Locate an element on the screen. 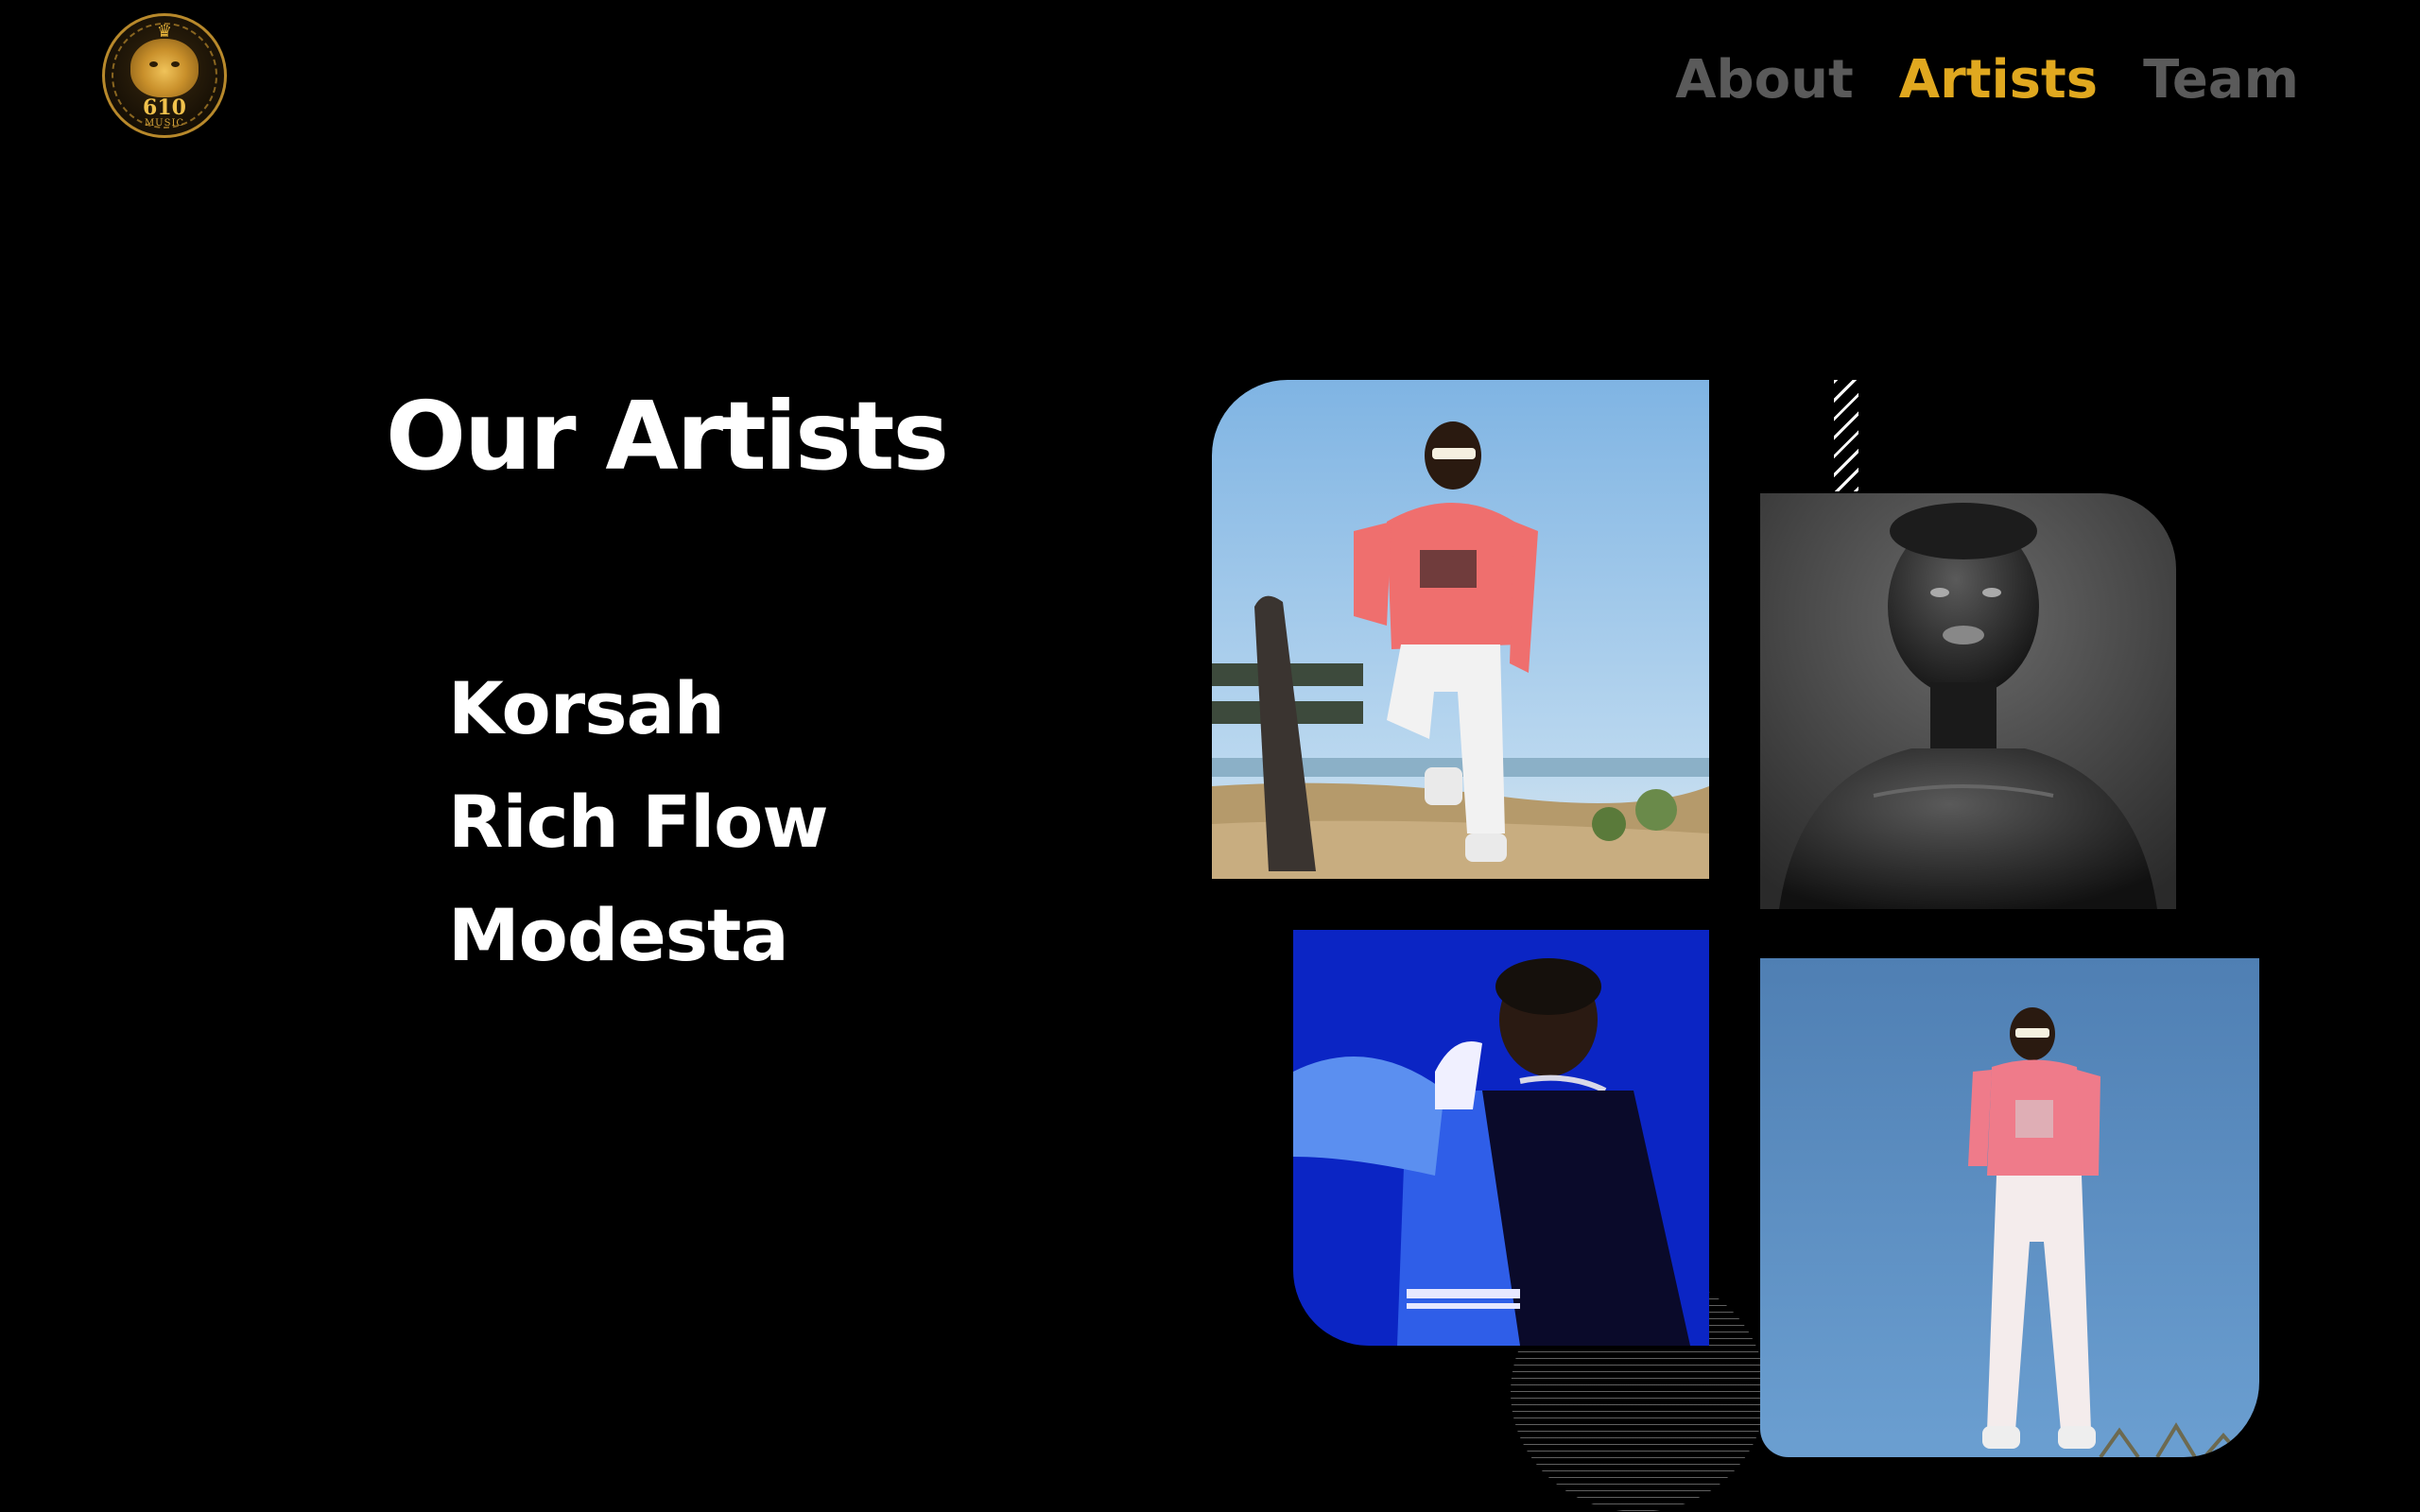 The width and height of the screenshot is (2420, 1512). artist-link-korsah: Korsah is located at coordinates (638, 708).